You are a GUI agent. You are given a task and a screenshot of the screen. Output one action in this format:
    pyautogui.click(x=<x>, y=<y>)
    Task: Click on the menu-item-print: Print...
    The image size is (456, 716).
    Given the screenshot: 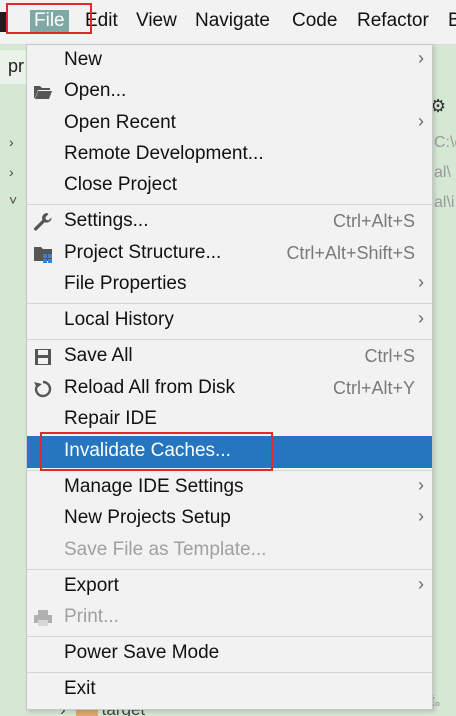 What is the action you would take?
    pyautogui.click(x=229, y=618)
    